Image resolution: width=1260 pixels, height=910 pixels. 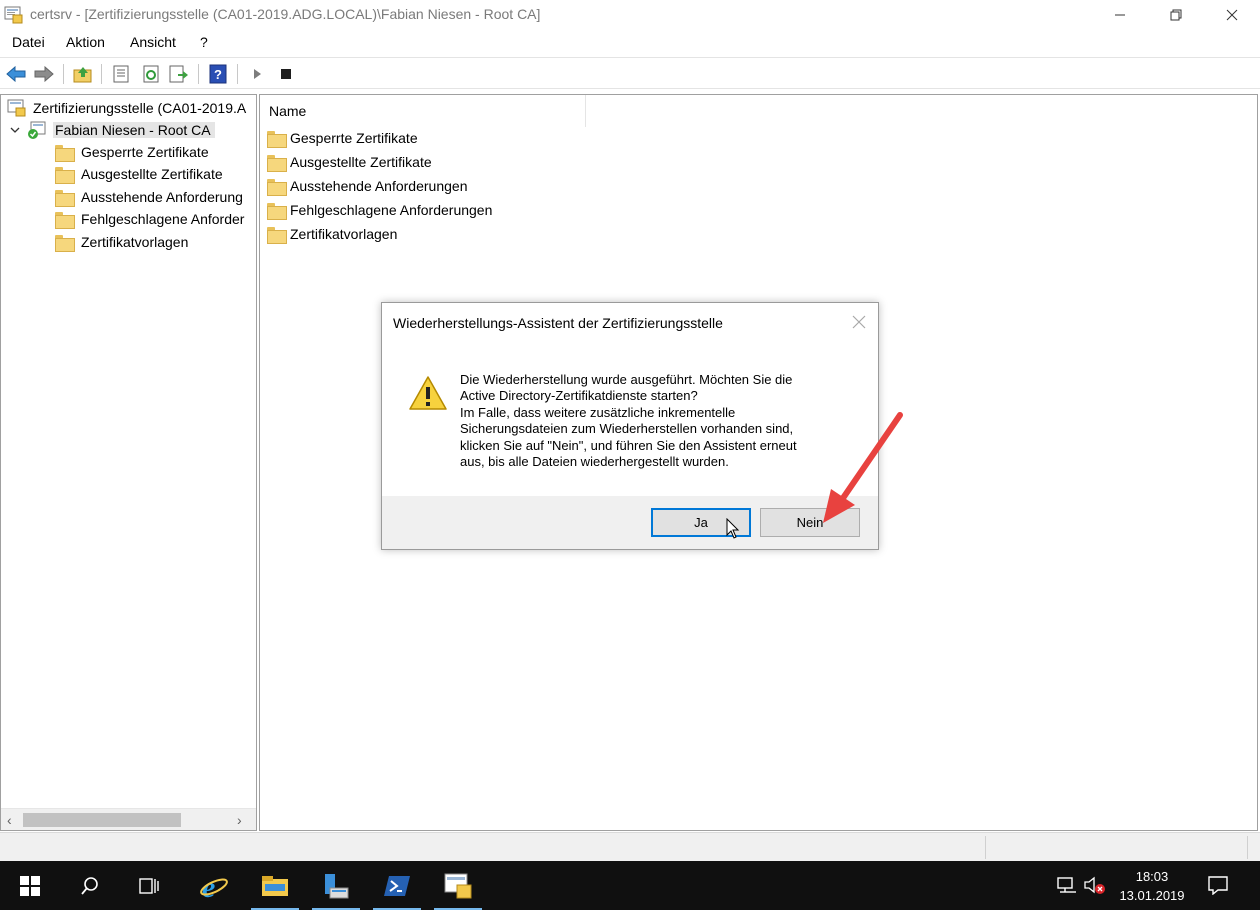 What do you see at coordinates (149, 219) in the screenshot?
I see `tree-item-fehlgeschlagene: Fehlgeschlagene Anforder` at bounding box center [149, 219].